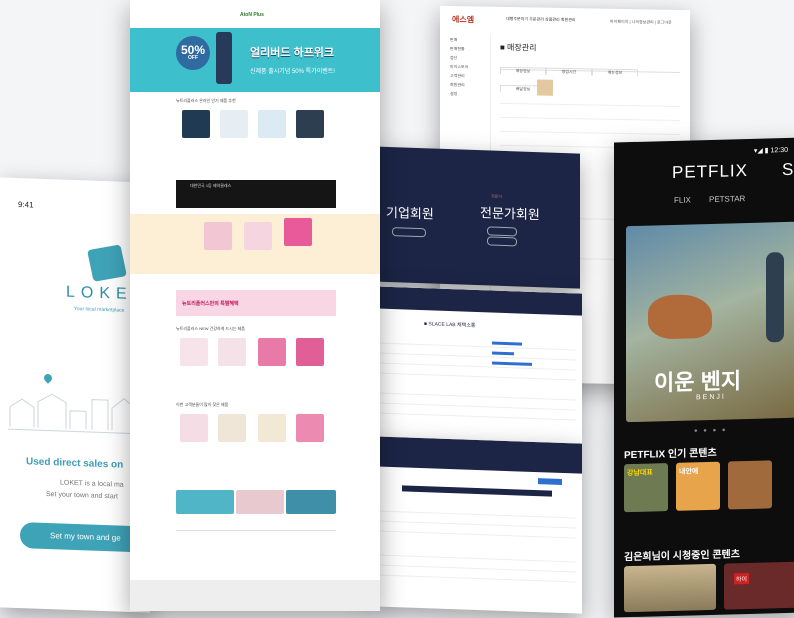 This screenshot has height=618, width=794. Describe the element at coordinates (477, 525) in the screenshot. I see `lab-list-page` at that location.